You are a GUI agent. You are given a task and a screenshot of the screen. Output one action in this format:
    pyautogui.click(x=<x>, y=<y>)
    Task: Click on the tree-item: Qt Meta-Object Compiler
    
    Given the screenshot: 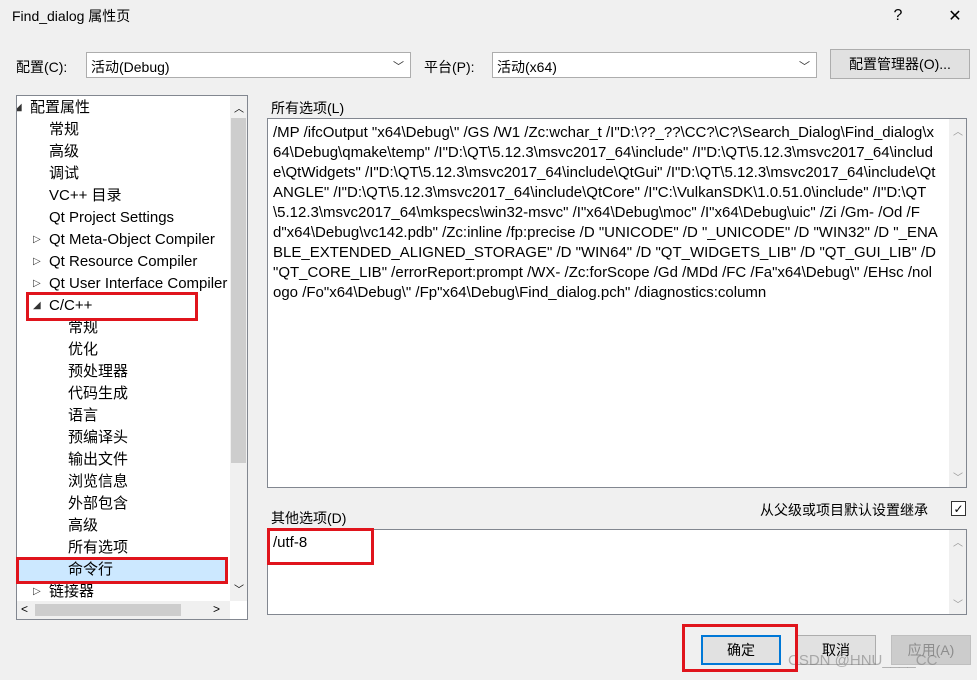 What is the action you would take?
    pyautogui.click(x=132, y=240)
    